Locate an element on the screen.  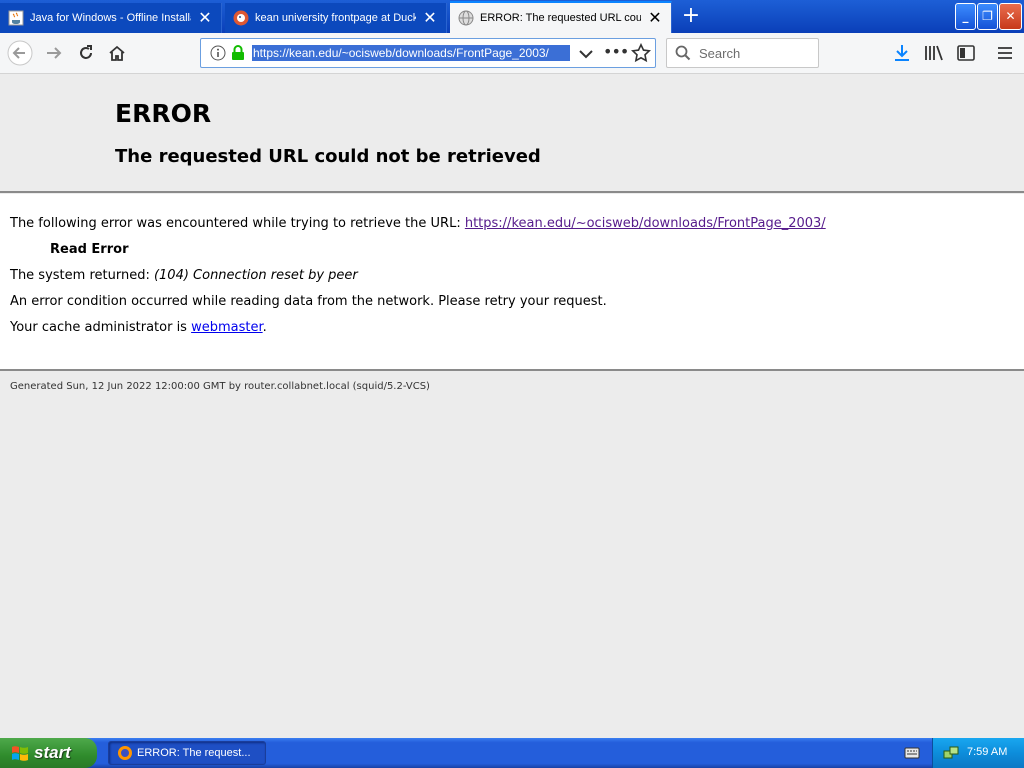
clock: 7:59 AM is located at coordinates (987, 752).